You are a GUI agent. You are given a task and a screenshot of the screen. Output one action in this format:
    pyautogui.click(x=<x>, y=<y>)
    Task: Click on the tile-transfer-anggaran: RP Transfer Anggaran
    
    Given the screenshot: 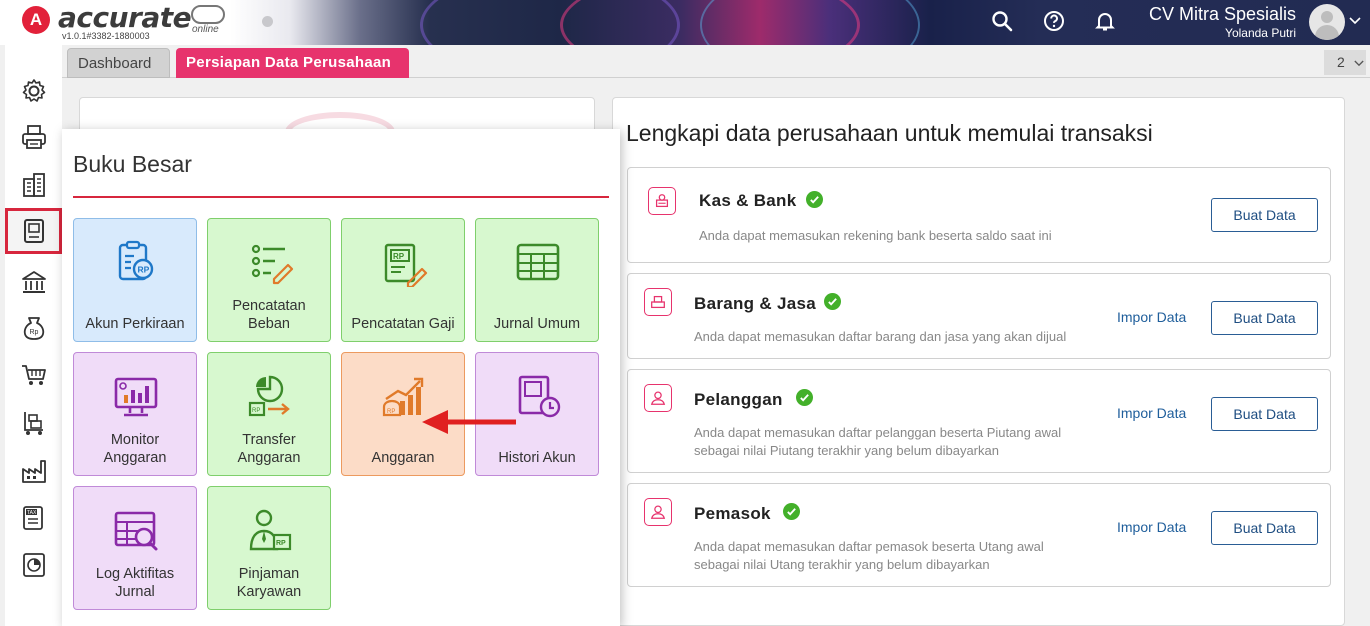 What is the action you would take?
    pyautogui.click(x=269, y=414)
    